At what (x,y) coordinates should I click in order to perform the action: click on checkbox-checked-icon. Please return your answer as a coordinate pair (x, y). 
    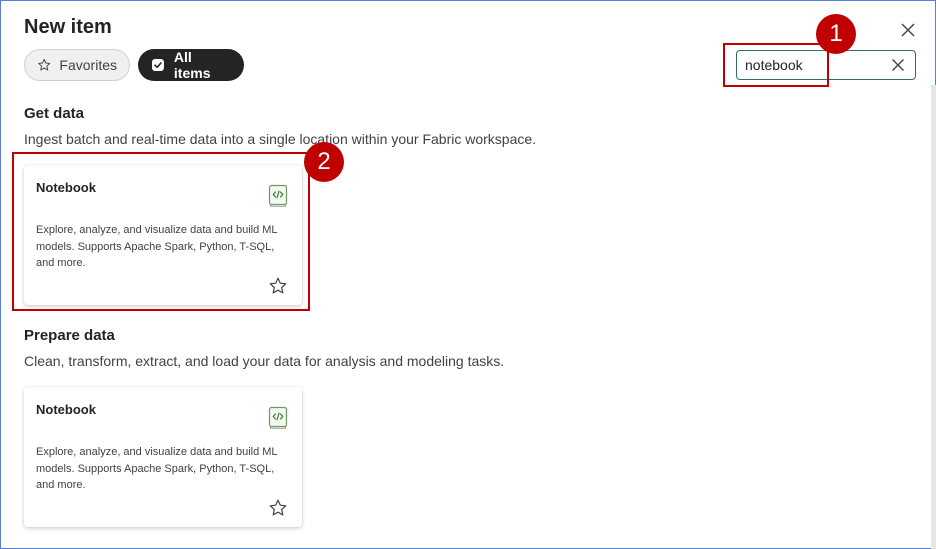
    Looking at the image, I should click on (157, 65).